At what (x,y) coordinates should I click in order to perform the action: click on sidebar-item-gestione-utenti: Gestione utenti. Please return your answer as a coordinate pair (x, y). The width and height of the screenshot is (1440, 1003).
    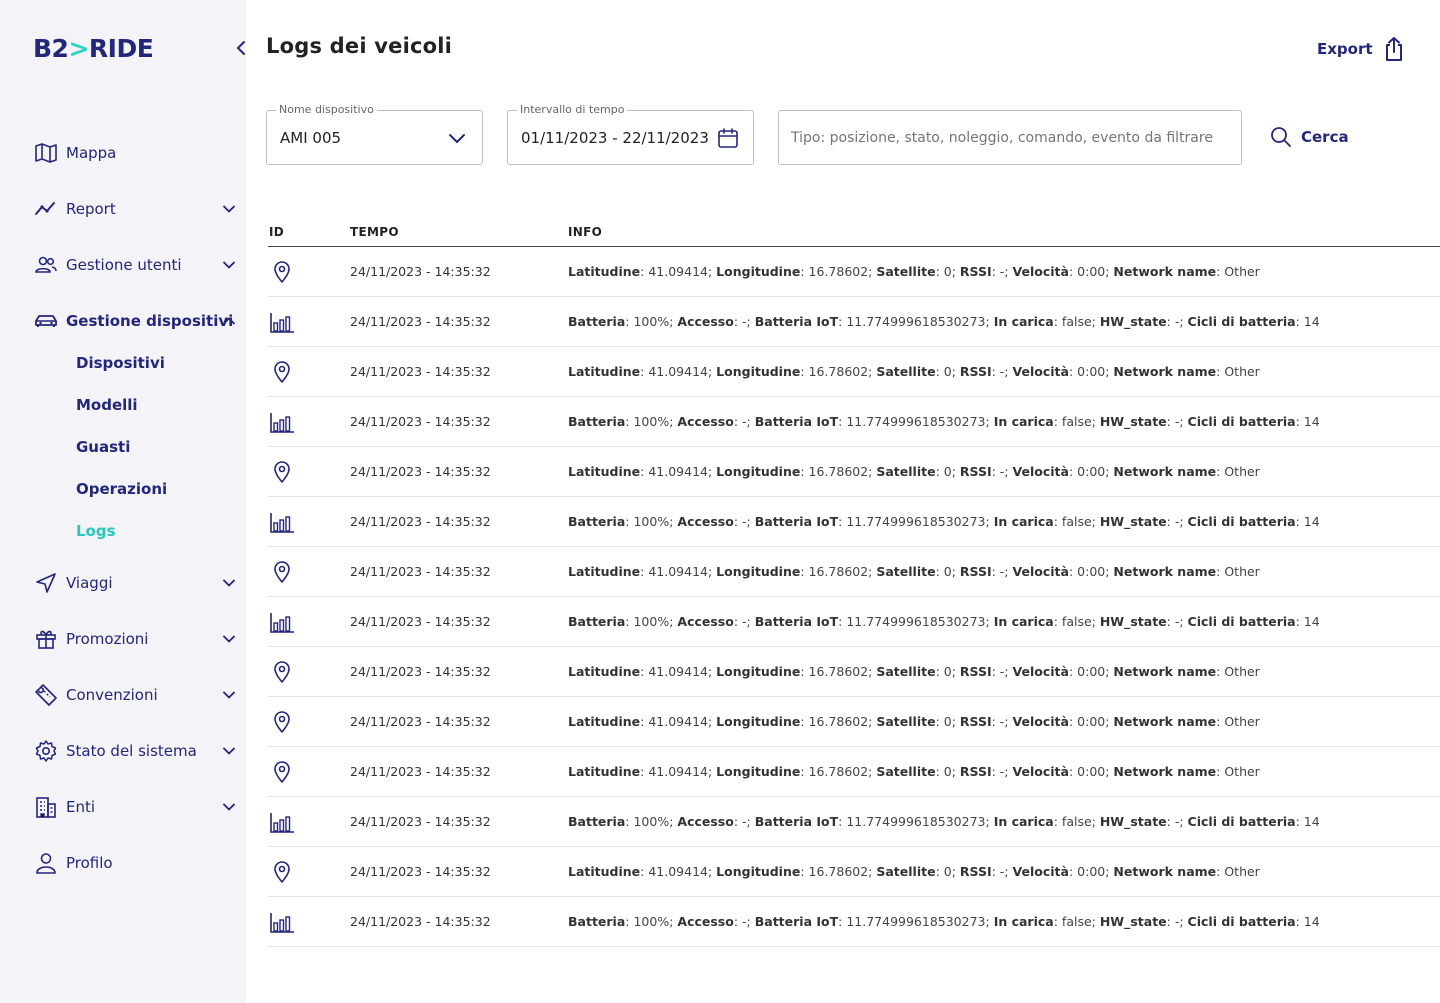
    Looking at the image, I should click on (138, 265).